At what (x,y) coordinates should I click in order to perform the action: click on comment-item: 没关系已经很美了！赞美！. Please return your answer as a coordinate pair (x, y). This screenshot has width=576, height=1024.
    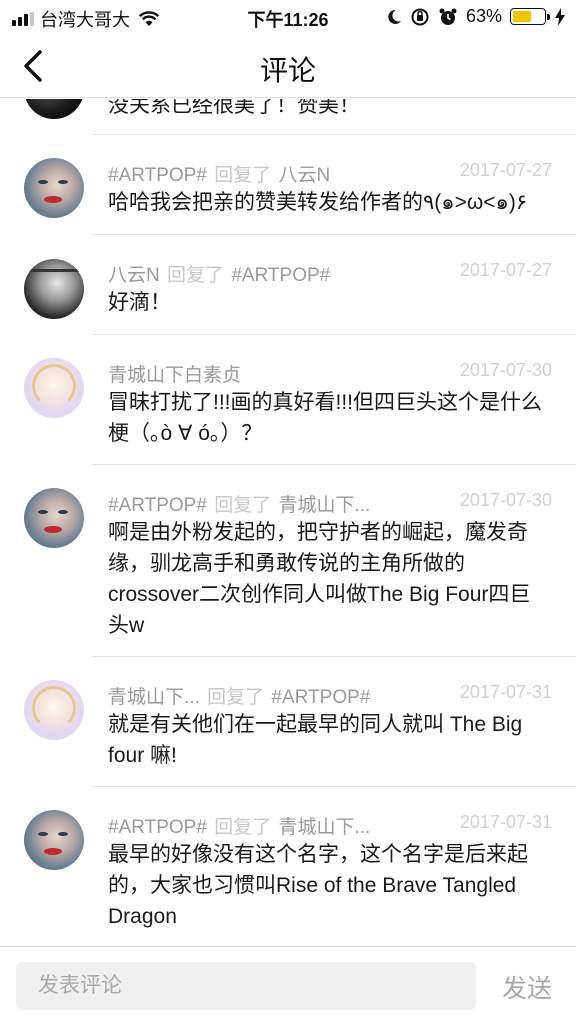
    Looking at the image, I should click on (288, 117).